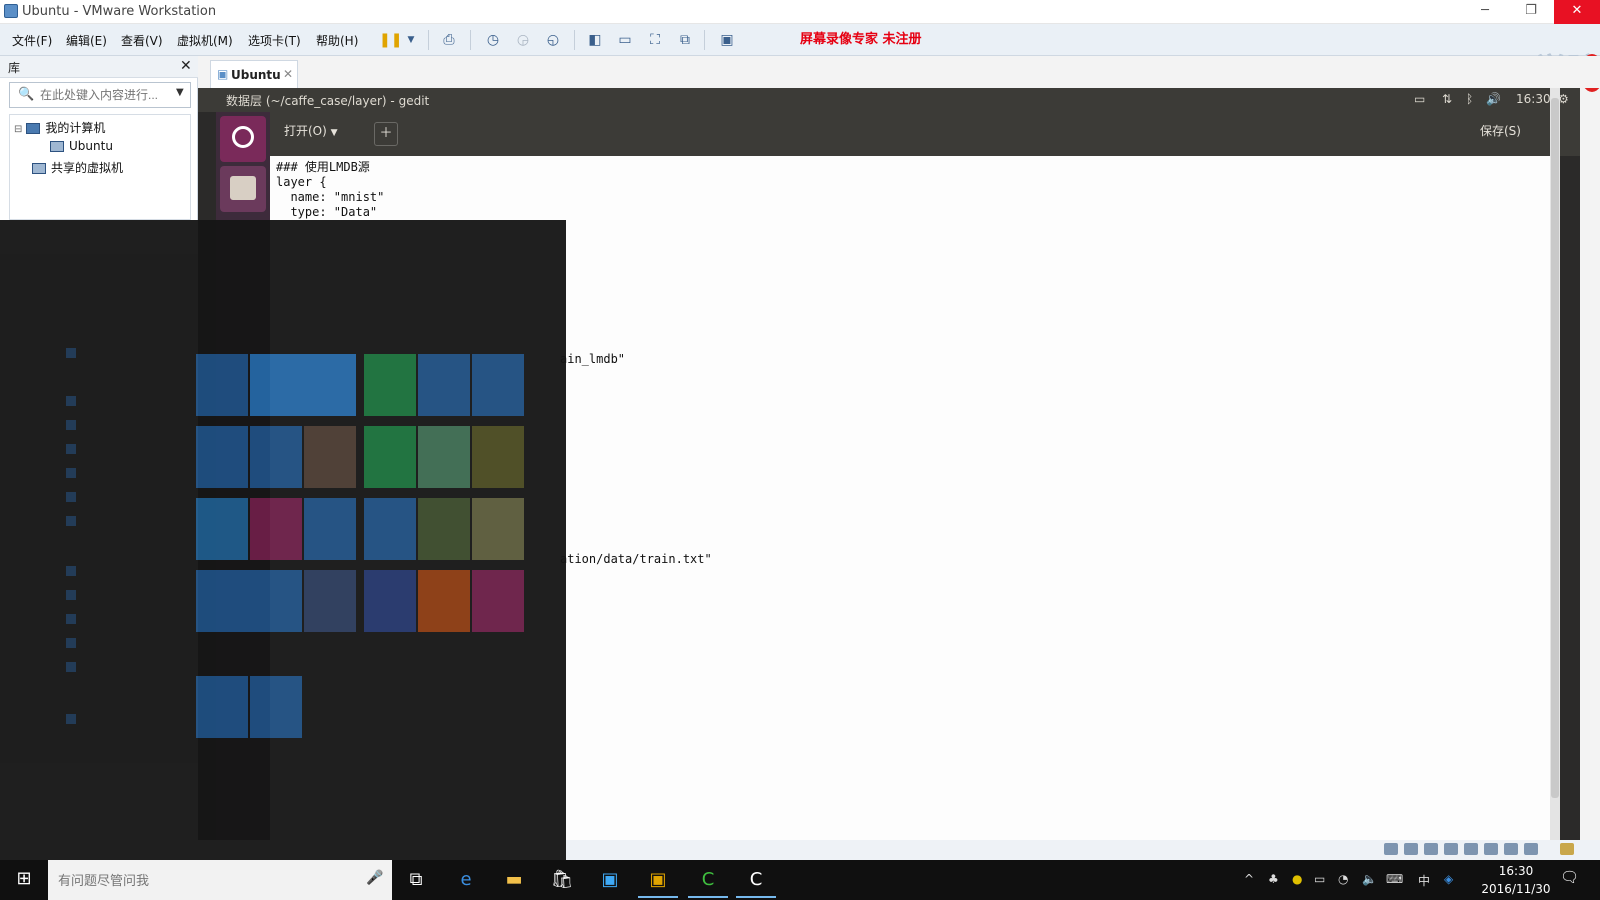 Image resolution: width=1600 pixels, height=900 pixels. I want to click on menu-edit: 编辑(E), so click(86, 40).